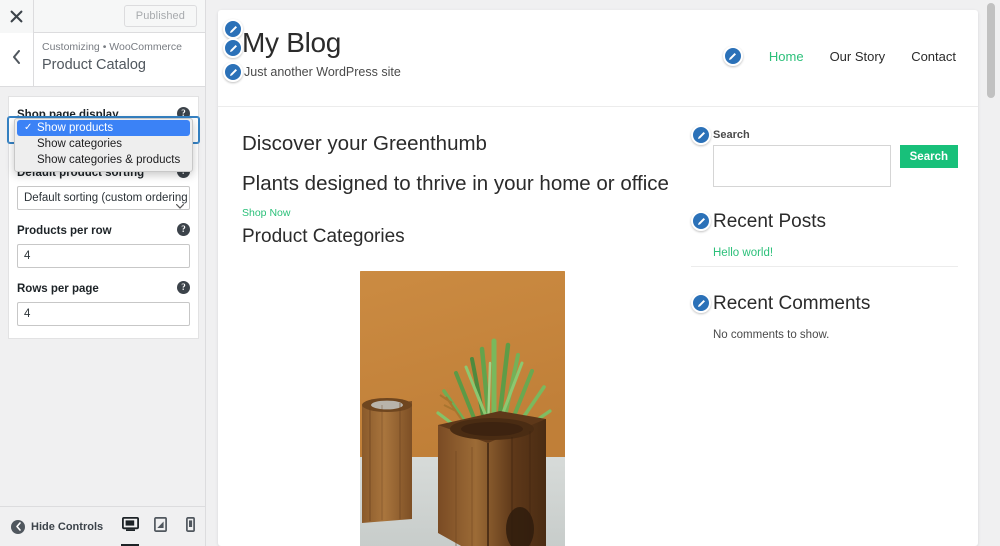 The image size is (1000, 546). Describe the element at coordinates (792, 303) in the screenshot. I see `widget-title: Recent Comments` at that location.